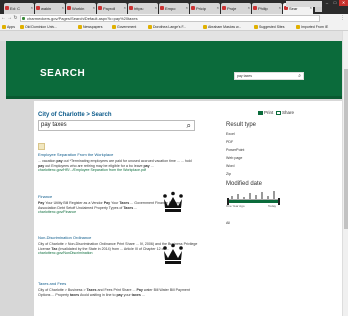 The image size is (348, 316). Describe the element at coordinates (315, 27) in the screenshot. I see `bookmark-label: Imported From IE` at that location.